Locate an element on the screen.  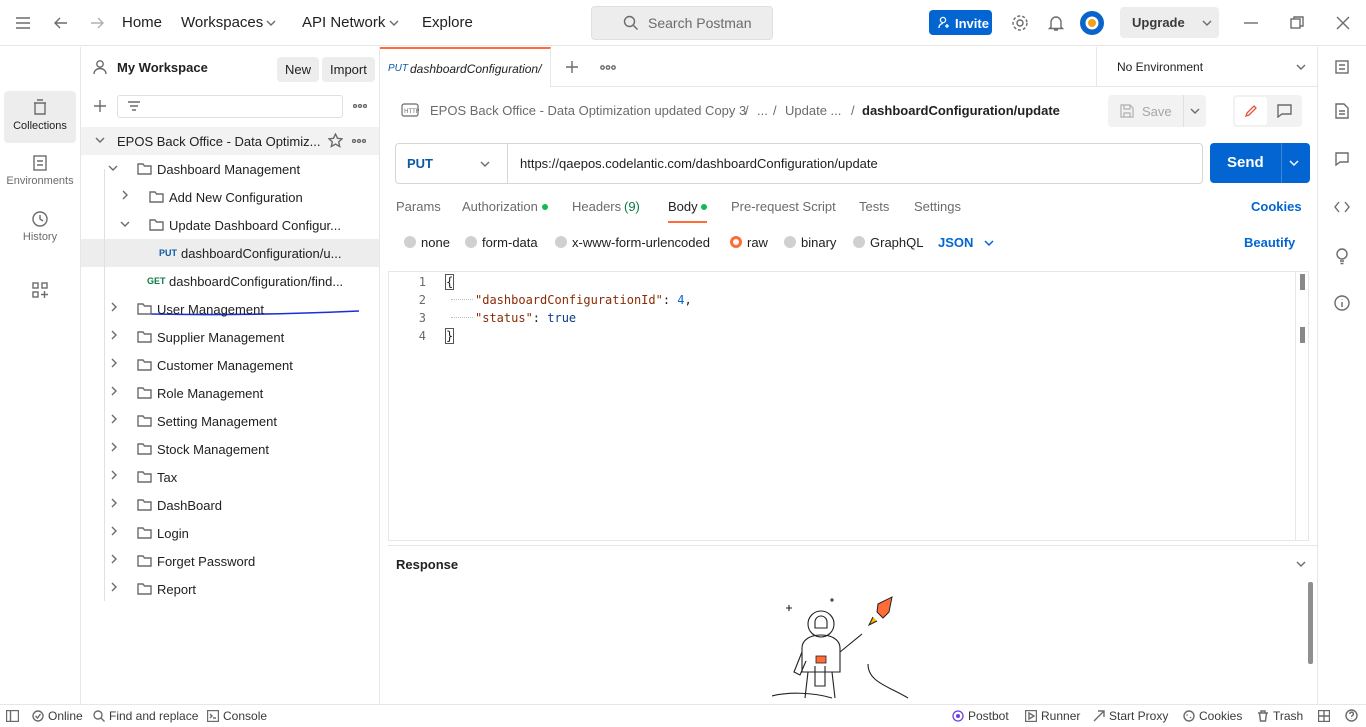
info-icon is located at coordinates (1342, 303).